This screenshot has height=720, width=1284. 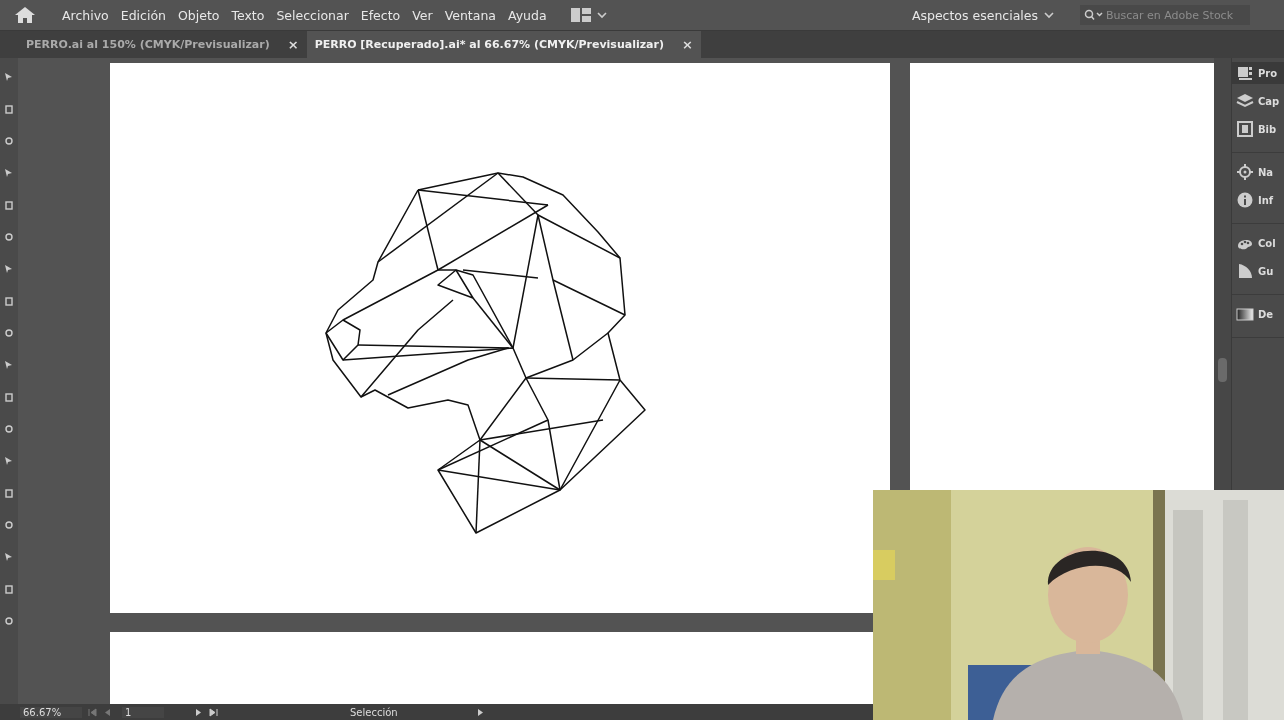 What do you see at coordinates (422, 15) in the screenshot?
I see `menu-item: Ver` at bounding box center [422, 15].